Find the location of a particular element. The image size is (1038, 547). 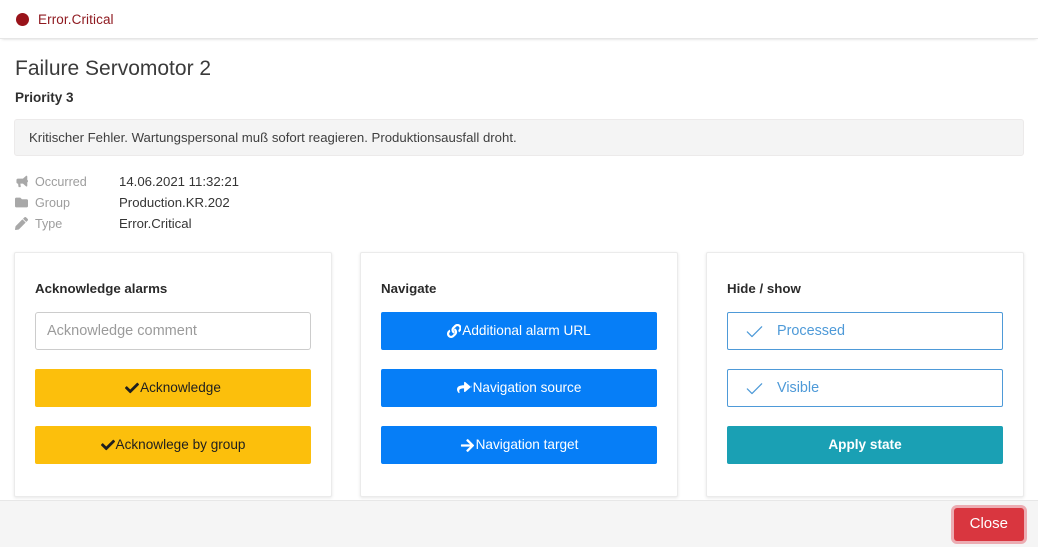

additional-alarm-url-button: Additional alarm URL is located at coordinates (519, 331).